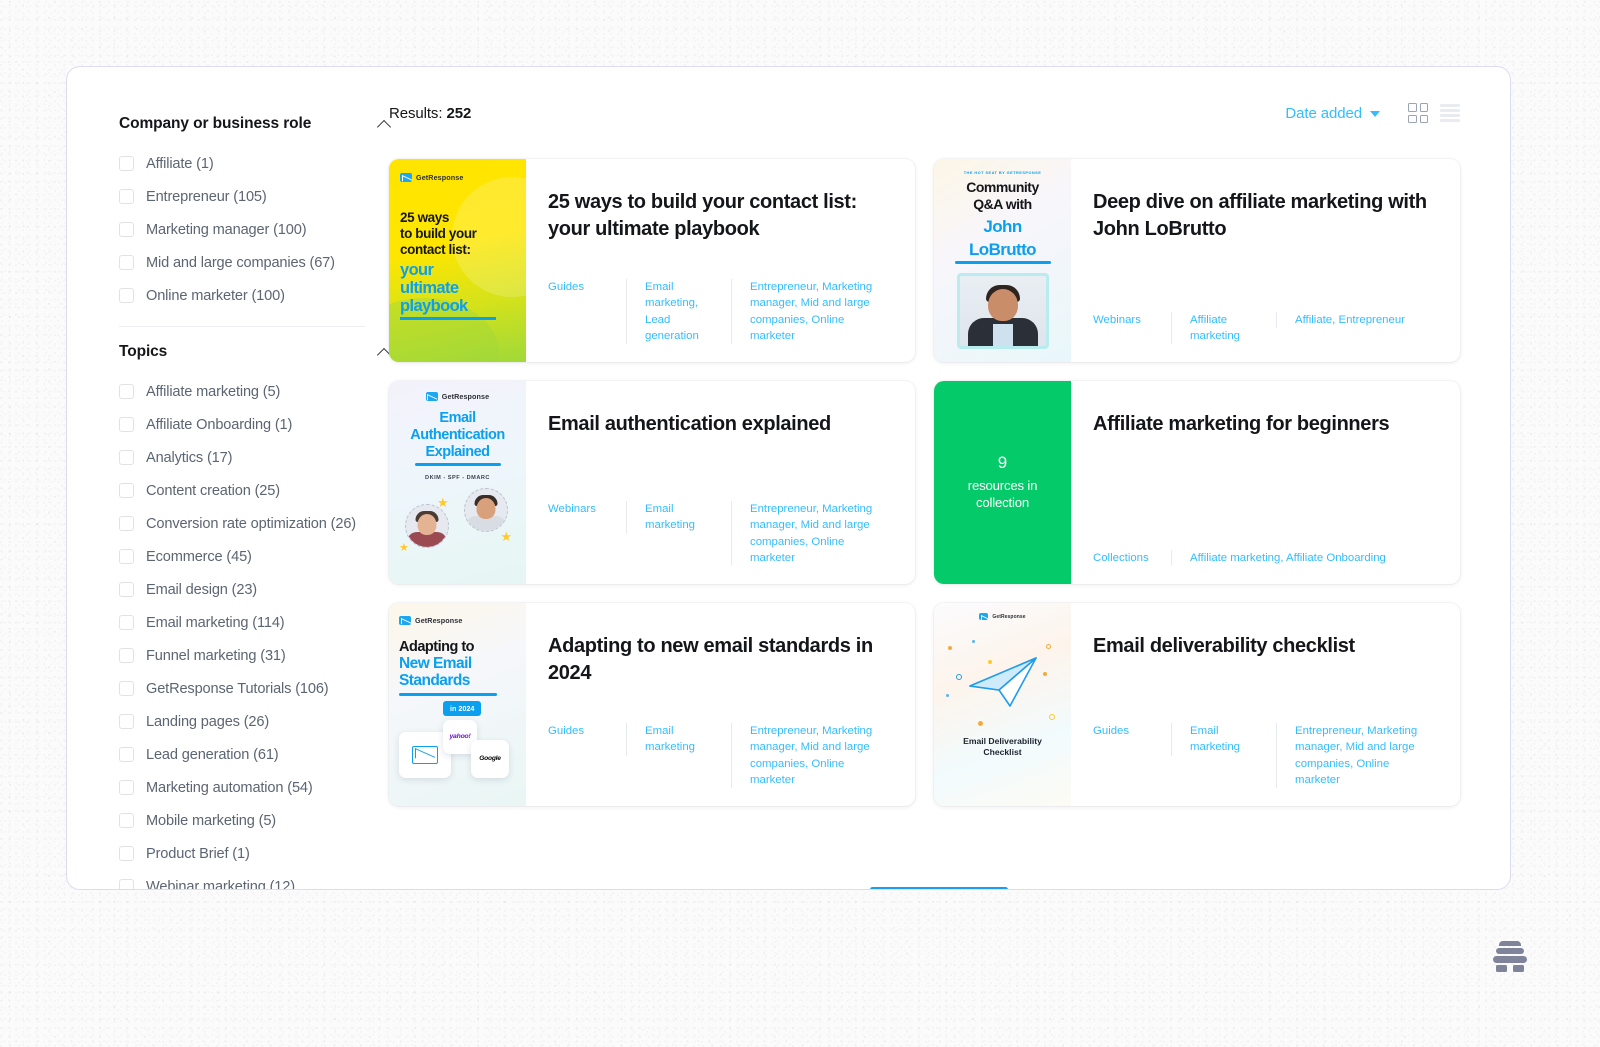 The height and width of the screenshot is (1047, 1600). Describe the element at coordinates (243, 196) in the screenshot. I see `filter-option: Entrepreneur (105)` at that location.